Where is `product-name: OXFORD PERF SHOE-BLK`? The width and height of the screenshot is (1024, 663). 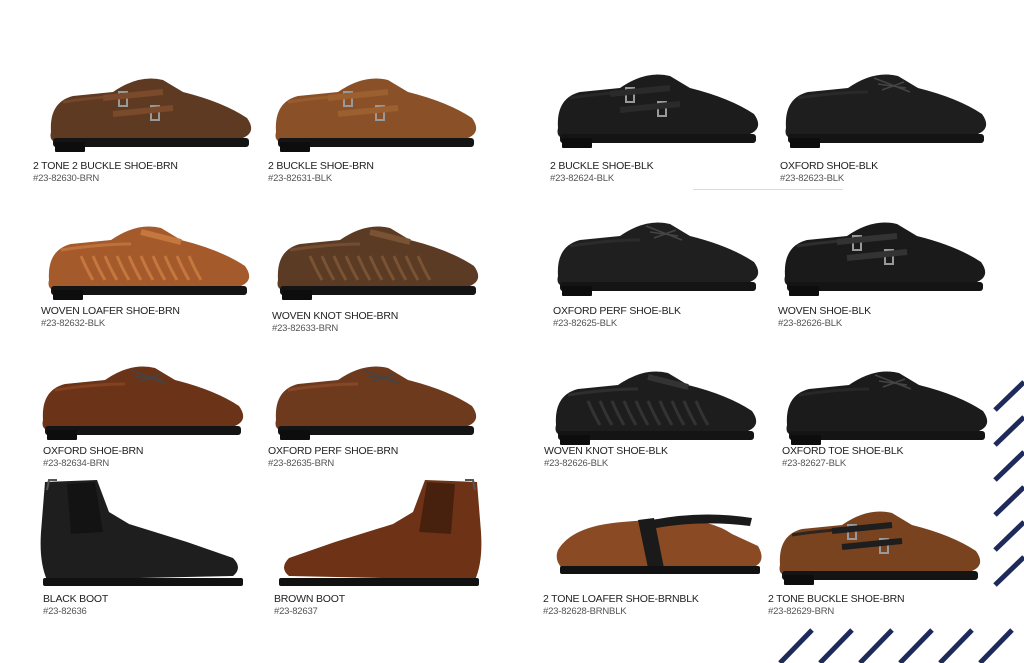 product-name: OXFORD PERF SHOE-BLK is located at coordinates (617, 311).